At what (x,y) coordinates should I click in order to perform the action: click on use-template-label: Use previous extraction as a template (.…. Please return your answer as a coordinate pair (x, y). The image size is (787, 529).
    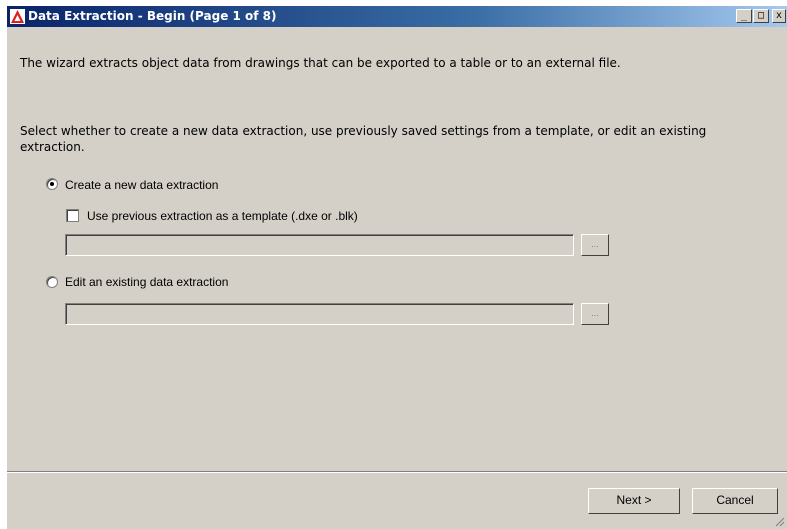
    Looking at the image, I should click on (222, 216).